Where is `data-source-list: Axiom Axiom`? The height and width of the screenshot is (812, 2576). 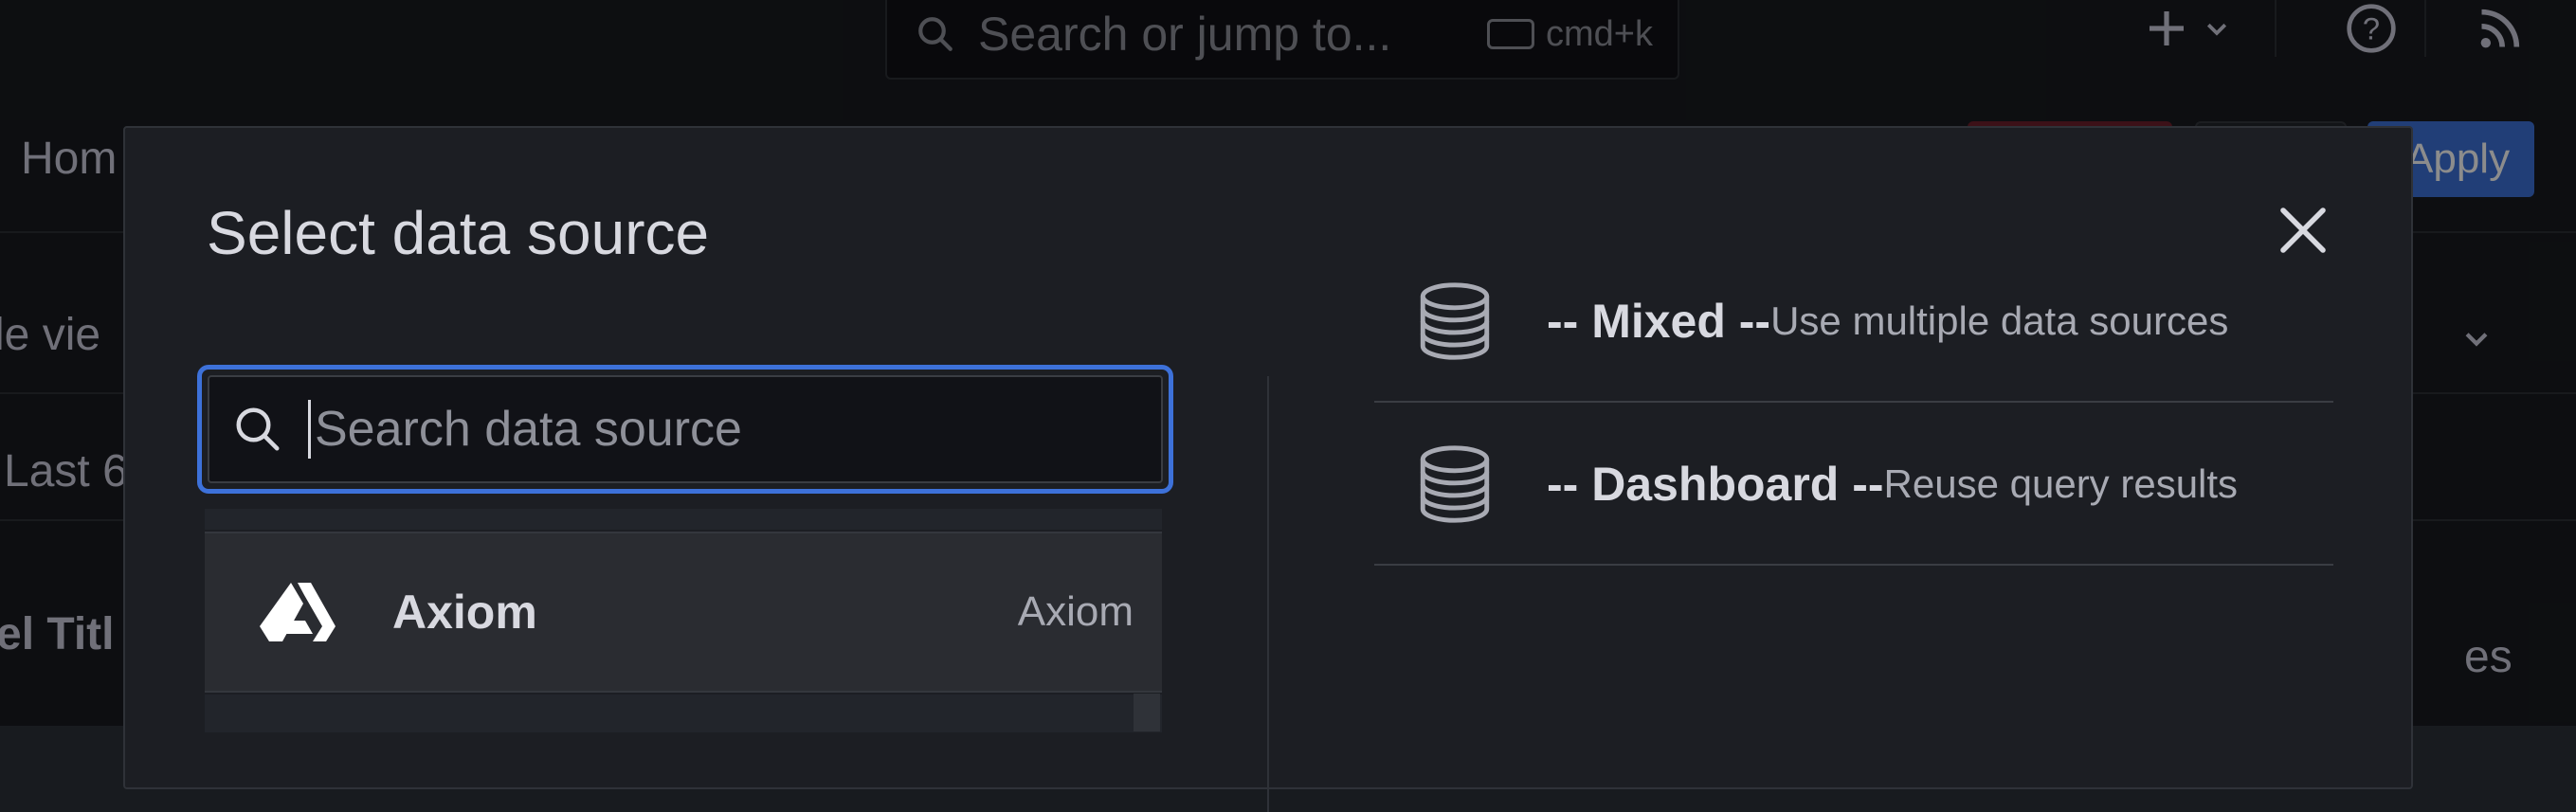
data-source-list: Axiom Axiom is located at coordinates (683, 651).